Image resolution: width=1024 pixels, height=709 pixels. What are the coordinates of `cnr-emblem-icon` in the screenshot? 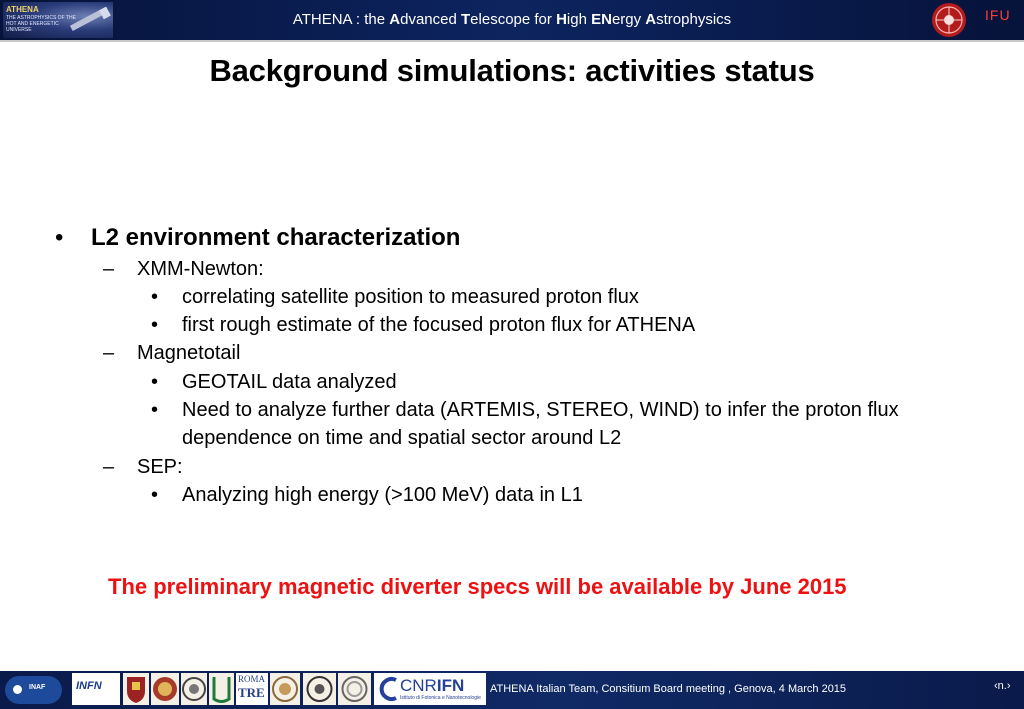 It's located at (388, 689).